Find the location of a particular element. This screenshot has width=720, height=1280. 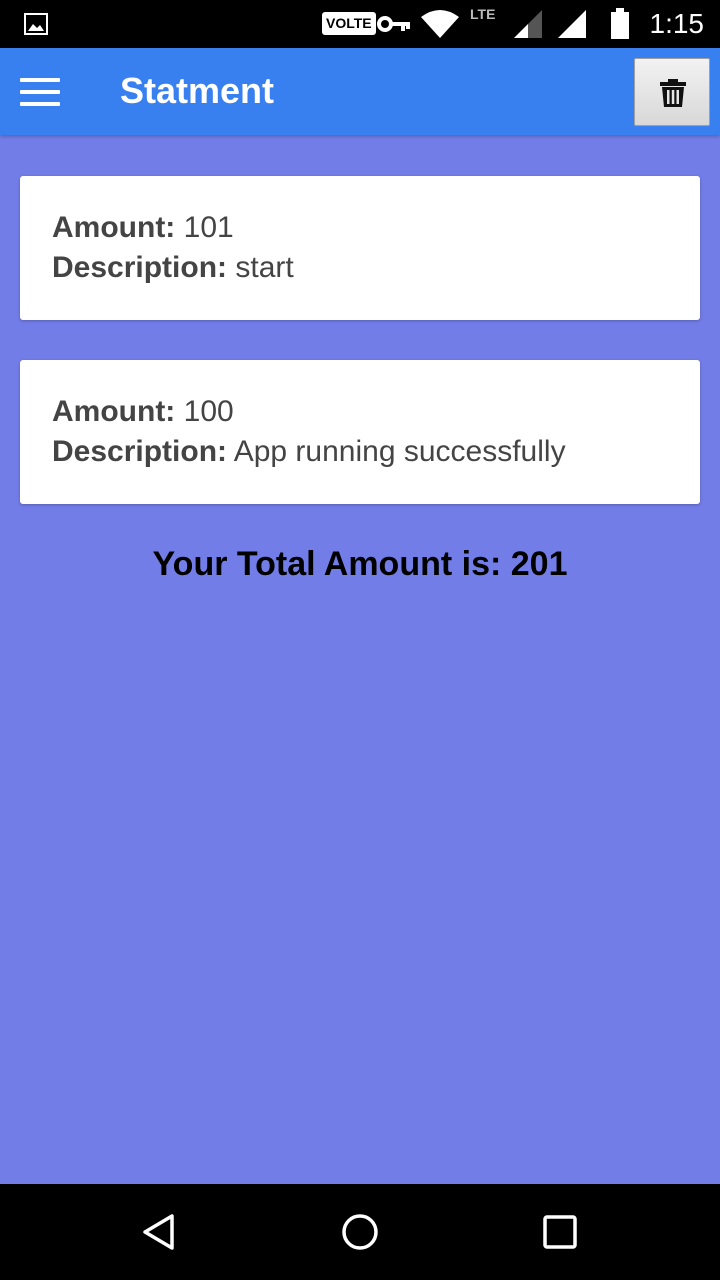

home-icon is located at coordinates (360, 1232).